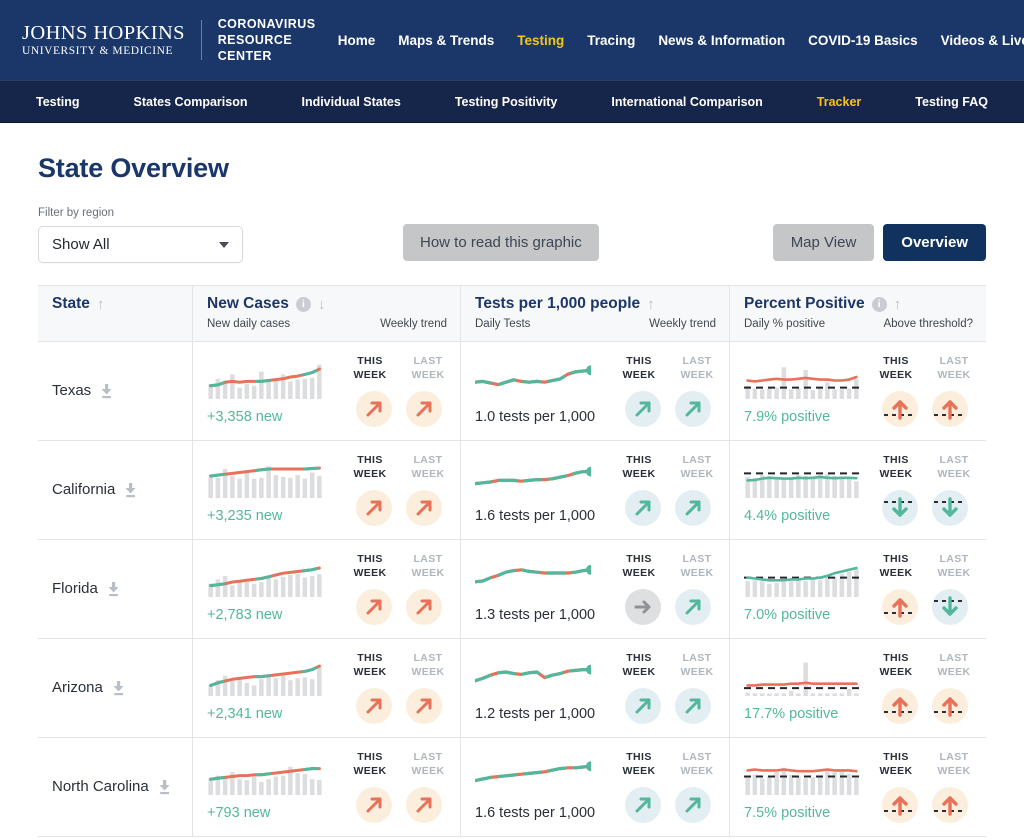  Describe the element at coordinates (787, 813) in the screenshot. I see `percent-positive-value: 7.5% positive` at that location.